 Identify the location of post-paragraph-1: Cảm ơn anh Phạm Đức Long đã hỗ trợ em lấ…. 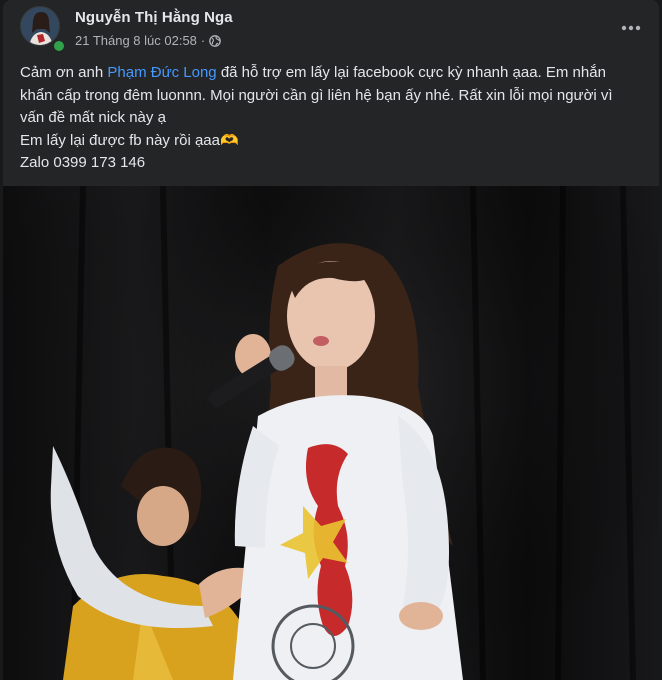
(330, 96).